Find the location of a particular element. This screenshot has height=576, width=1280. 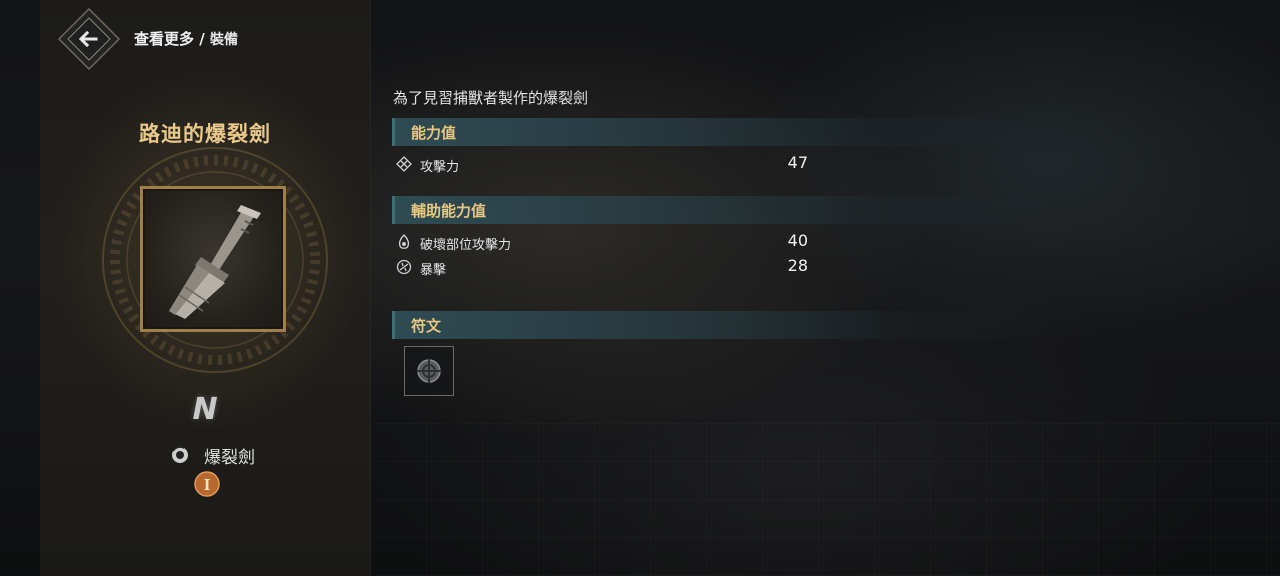

stat-value: 40 is located at coordinates (797, 240).